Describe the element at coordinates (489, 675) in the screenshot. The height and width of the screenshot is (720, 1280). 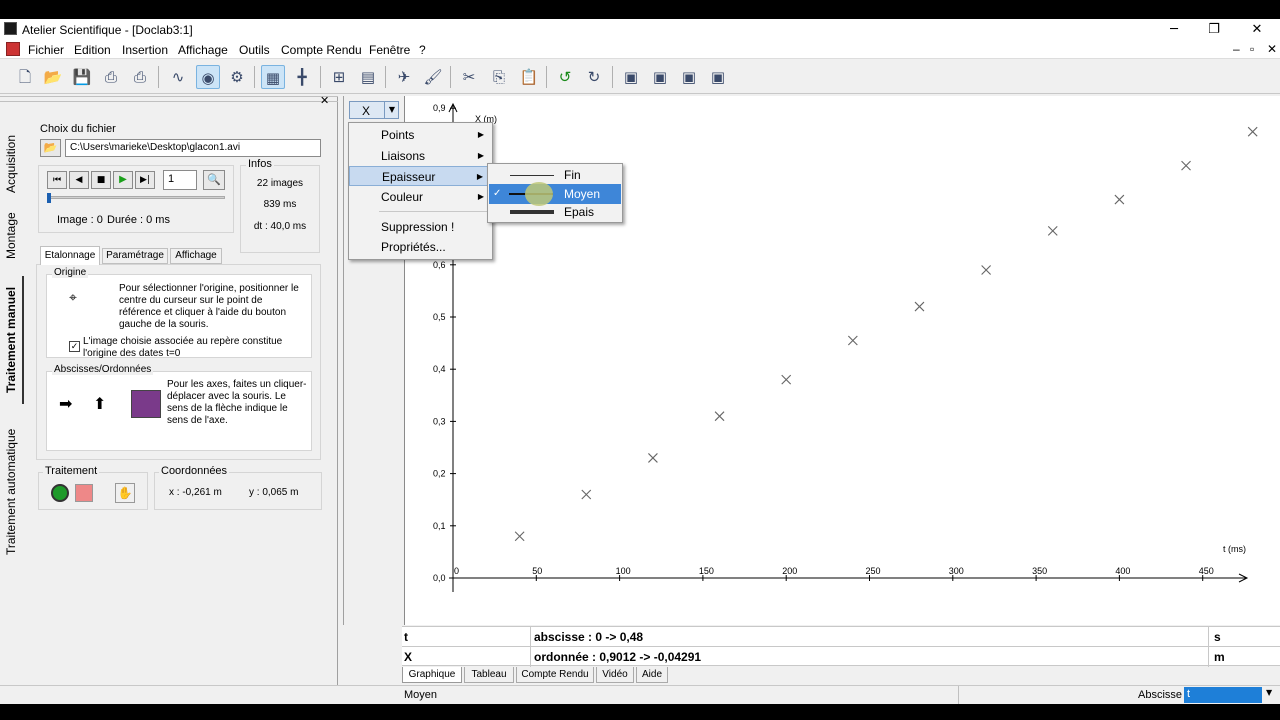
I see `tab-tableau: Tableau` at that location.